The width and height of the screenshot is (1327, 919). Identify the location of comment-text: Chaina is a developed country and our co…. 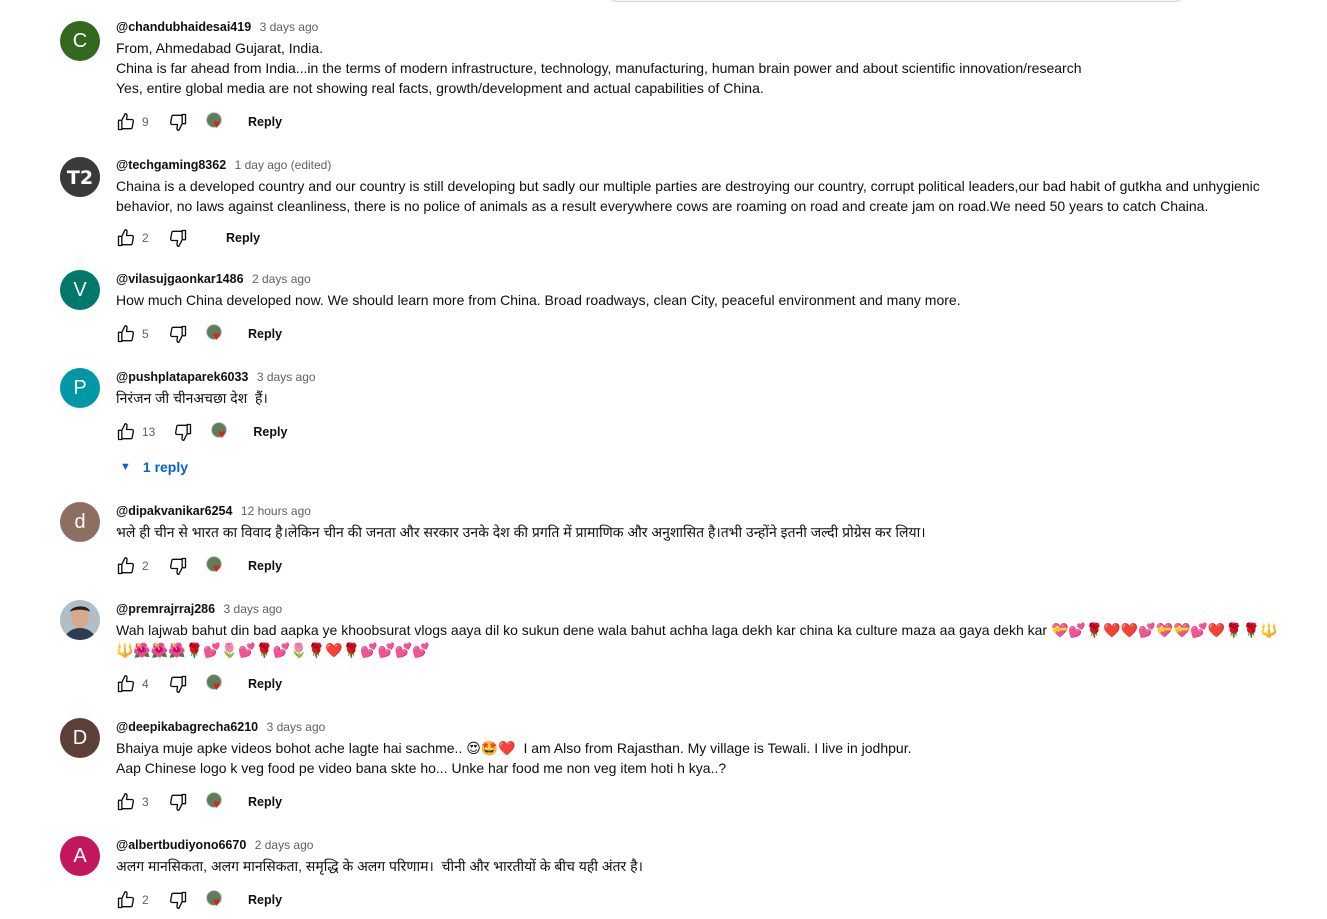
(690, 196).